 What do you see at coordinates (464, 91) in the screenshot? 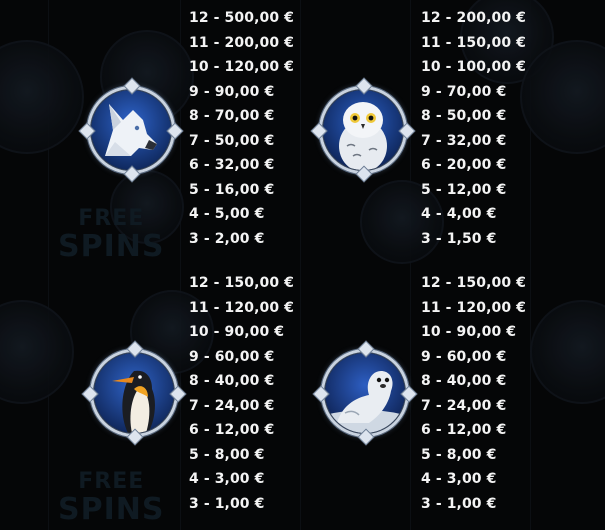
I see `payout-line: 9 - 70,00 €` at bounding box center [464, 91].